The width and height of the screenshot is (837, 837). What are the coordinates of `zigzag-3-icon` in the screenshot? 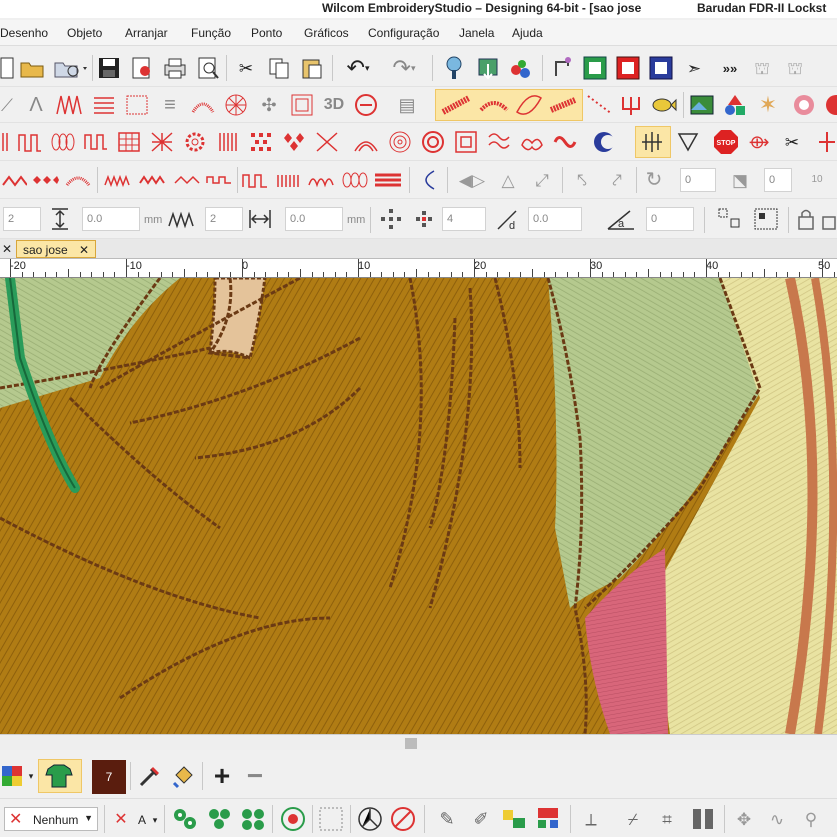 It's located at (153, 180).